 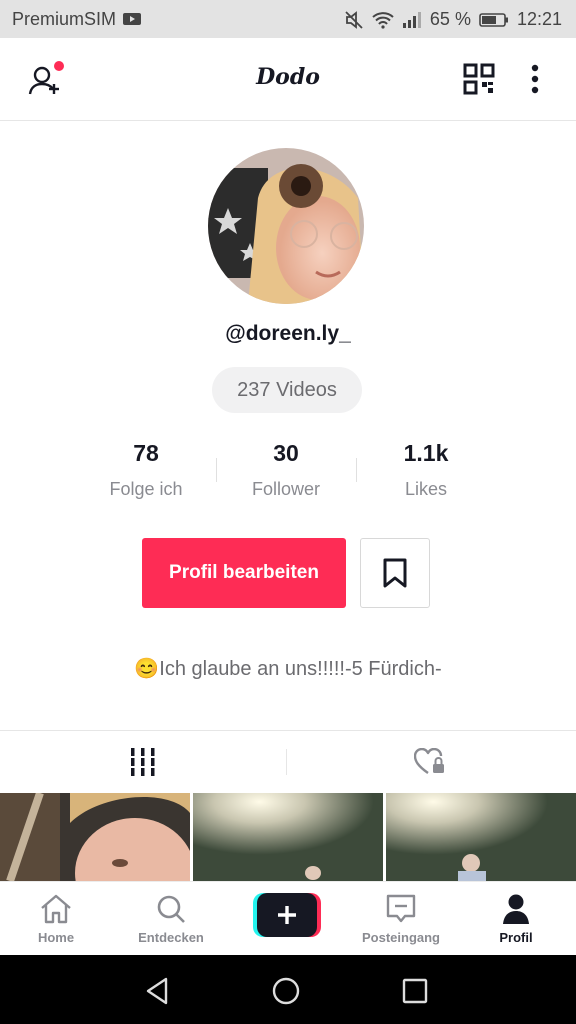 I want to click on stat-likes-label: Likes, so click(x=426, y=489).